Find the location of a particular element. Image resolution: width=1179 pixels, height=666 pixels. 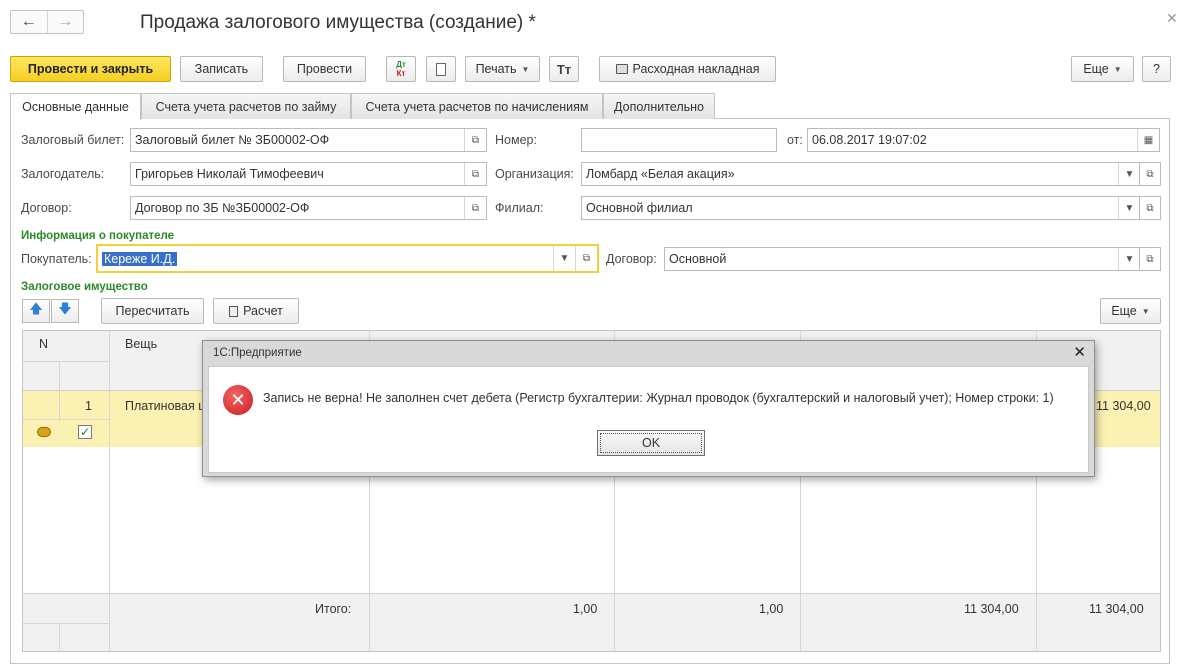

property-section-title: Залоговое имущество is located at coordinates (84, 287).